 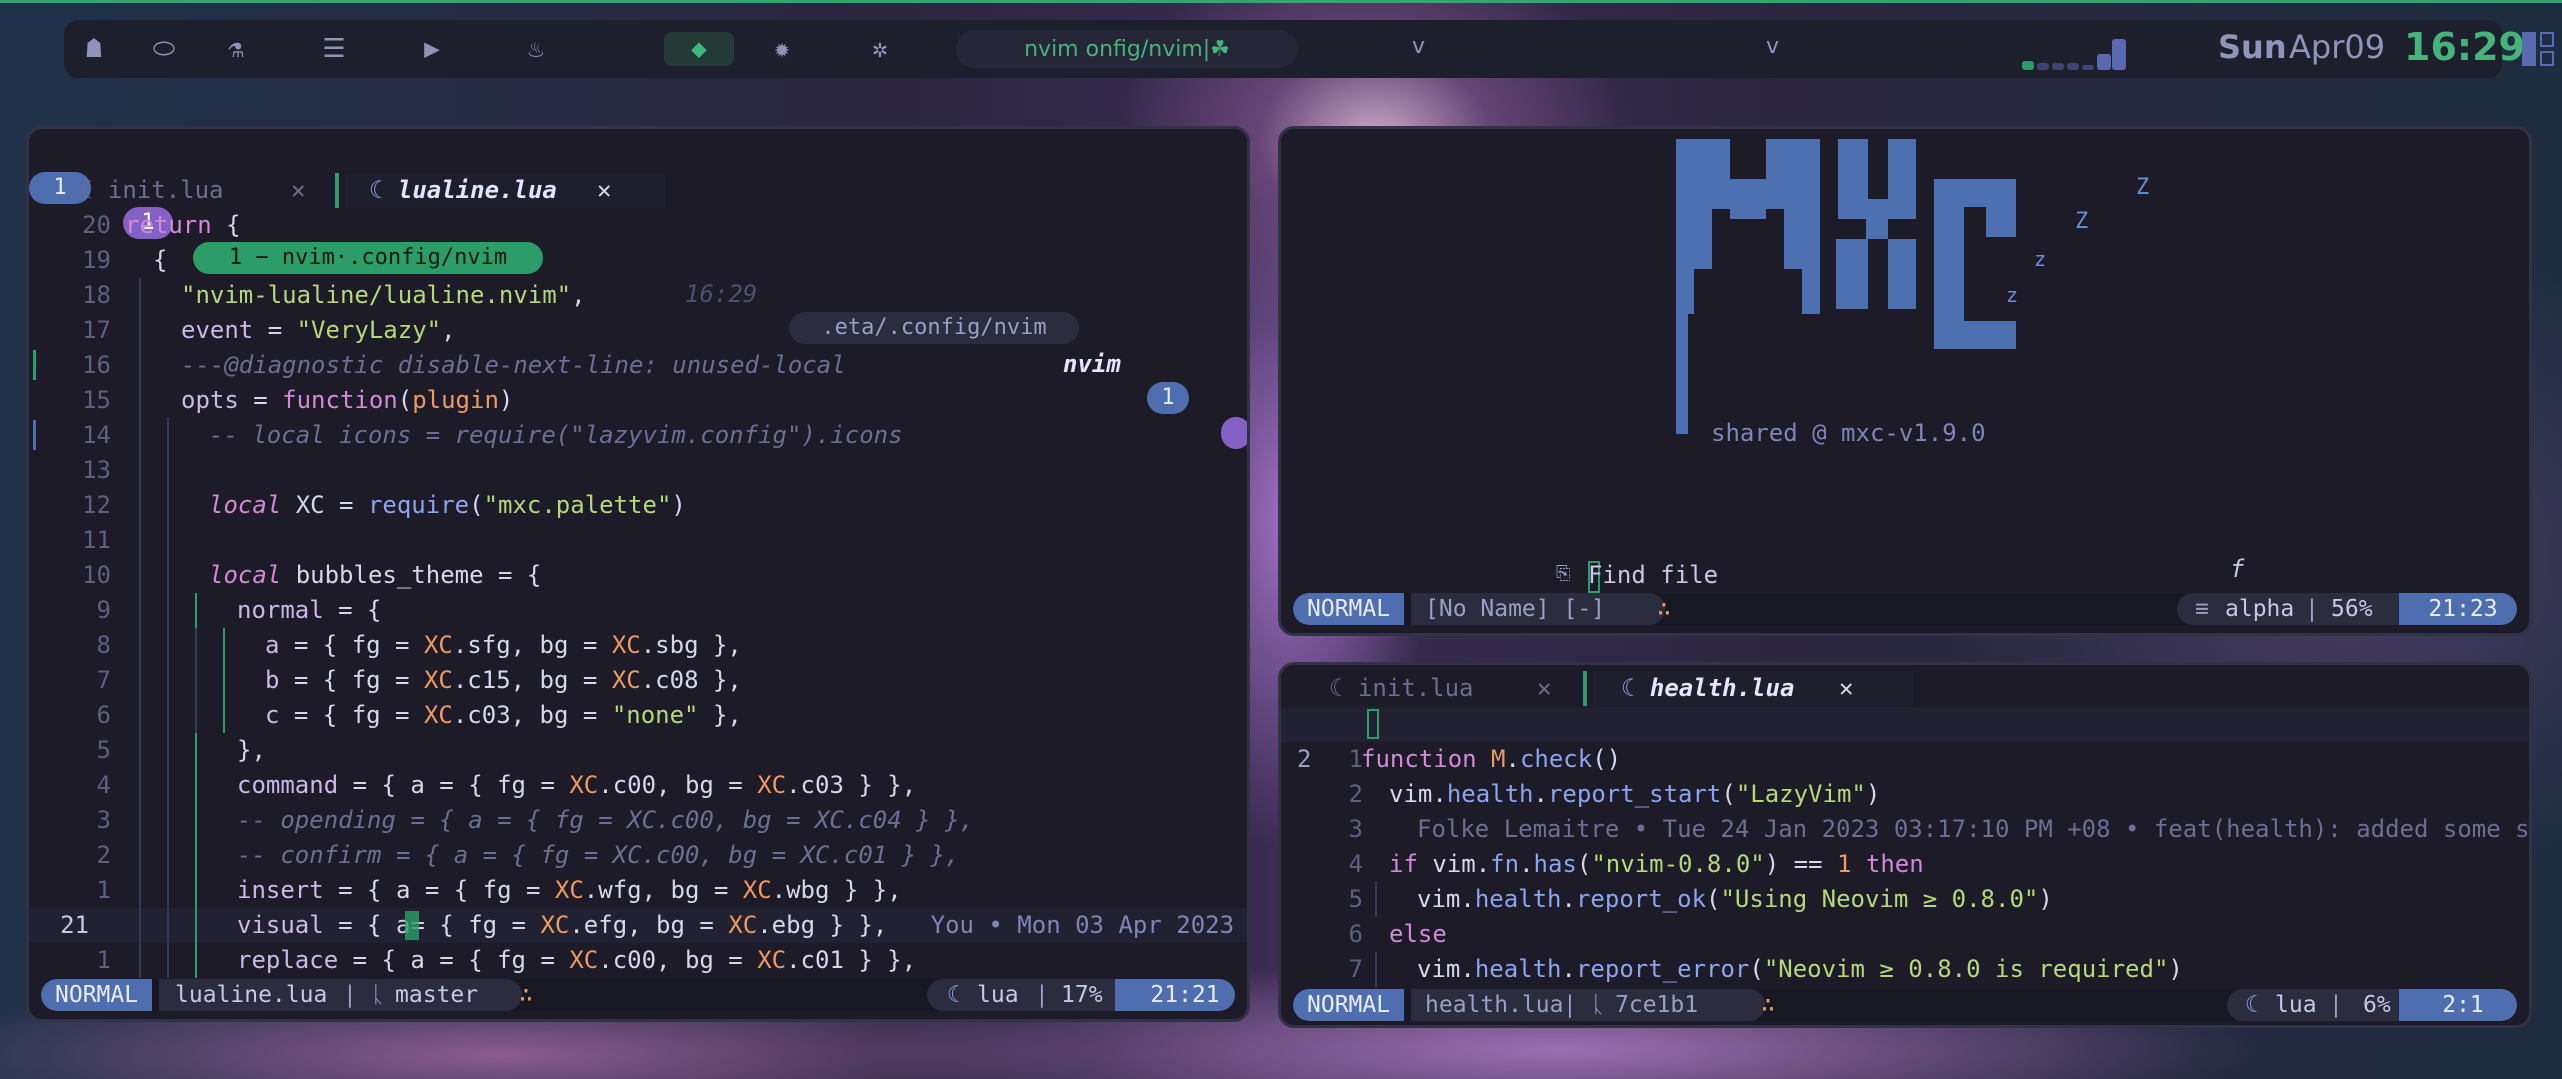 I want to click on dropdown-1: v, so click(x=1418, y=46).